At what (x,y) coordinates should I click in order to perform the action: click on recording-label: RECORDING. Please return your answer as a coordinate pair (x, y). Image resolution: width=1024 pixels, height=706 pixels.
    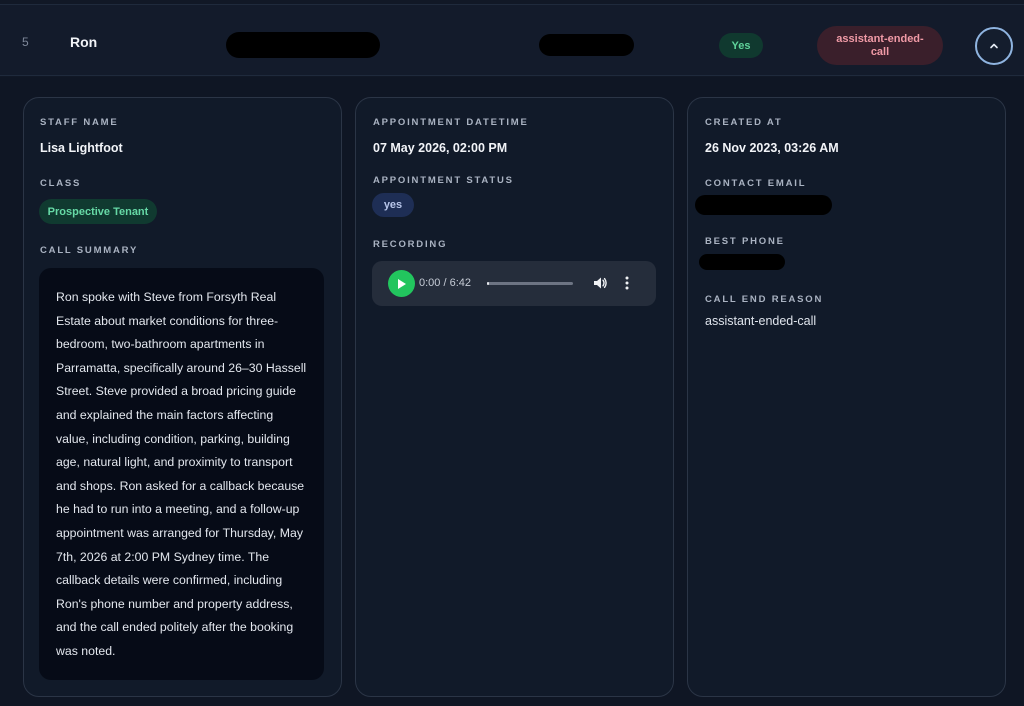
    Looking at the image, I should click on (410, 244).